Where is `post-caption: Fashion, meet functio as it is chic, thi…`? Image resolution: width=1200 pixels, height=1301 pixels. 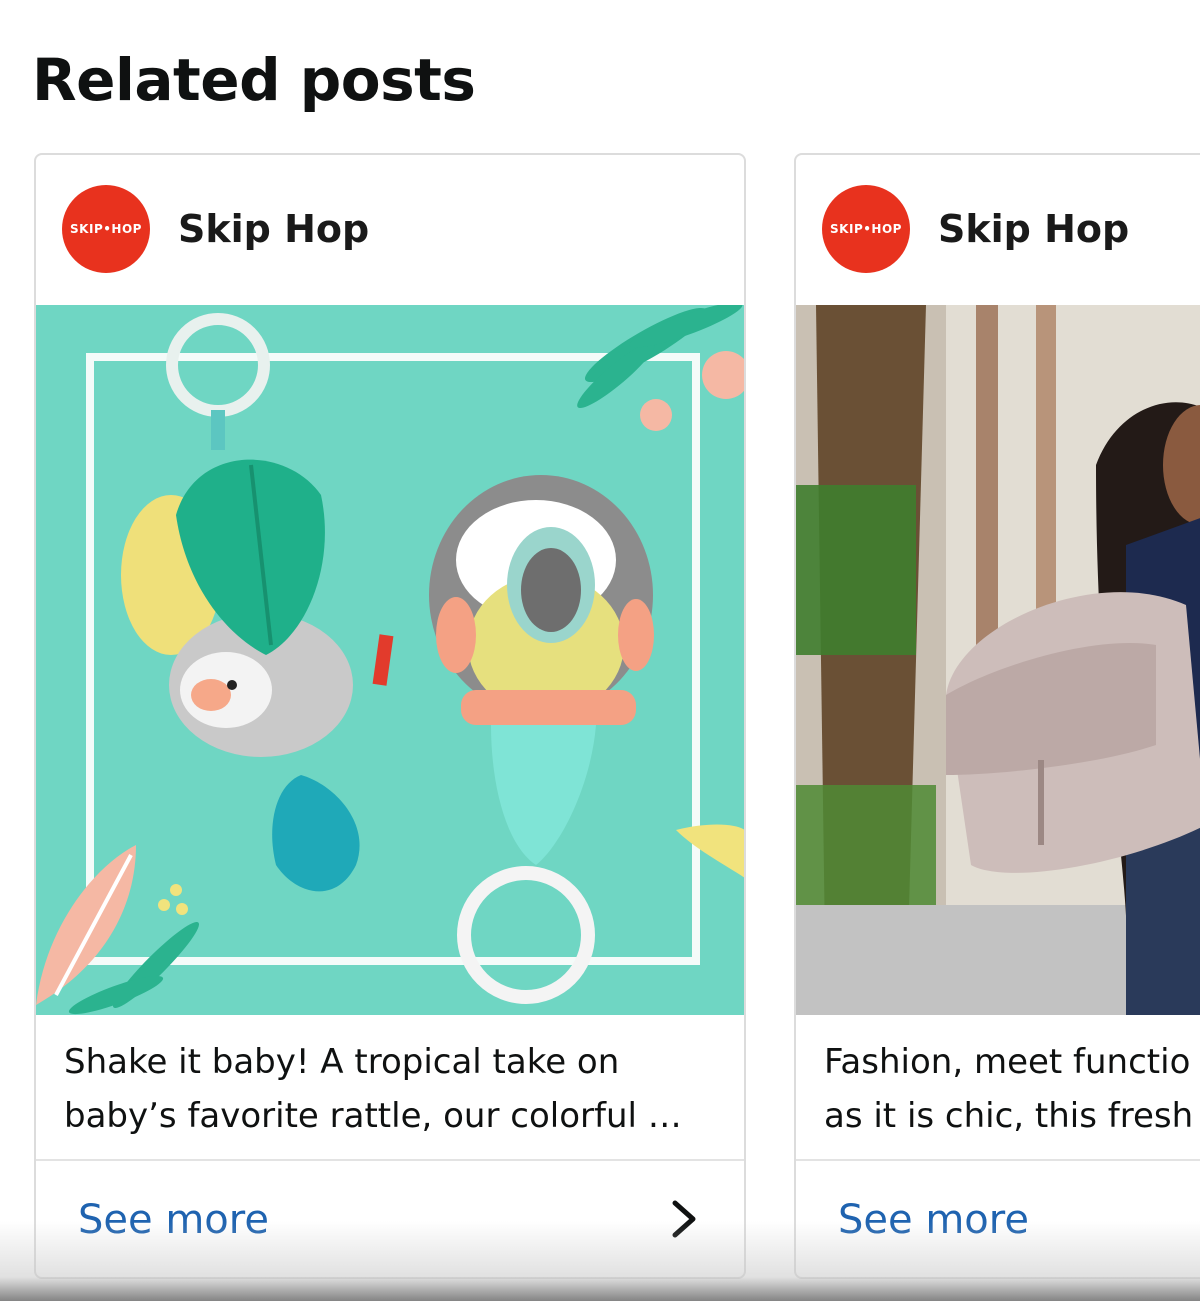
post-caption: Fashion, meet functio as it is chic, thi… is located at coordinates (1012, 1089).